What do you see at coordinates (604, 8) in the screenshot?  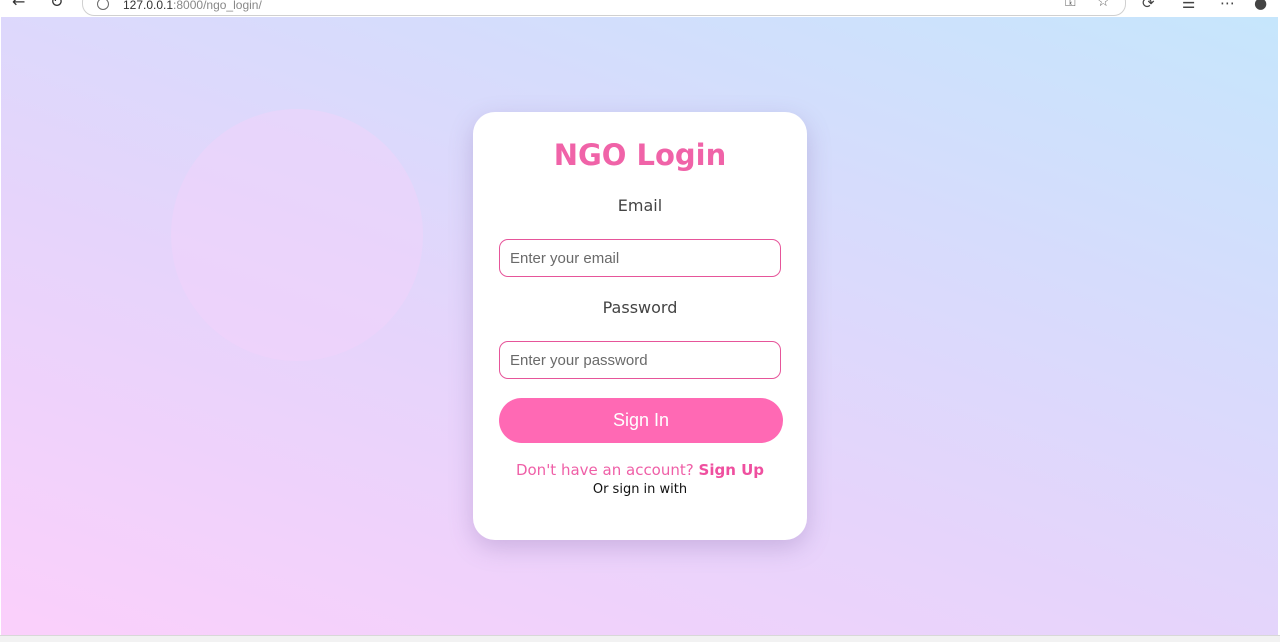 I see `address-bar: 127.0.0.1:8000/ngo_login/ ⚿ ☆` at bounding box center [604, 8].